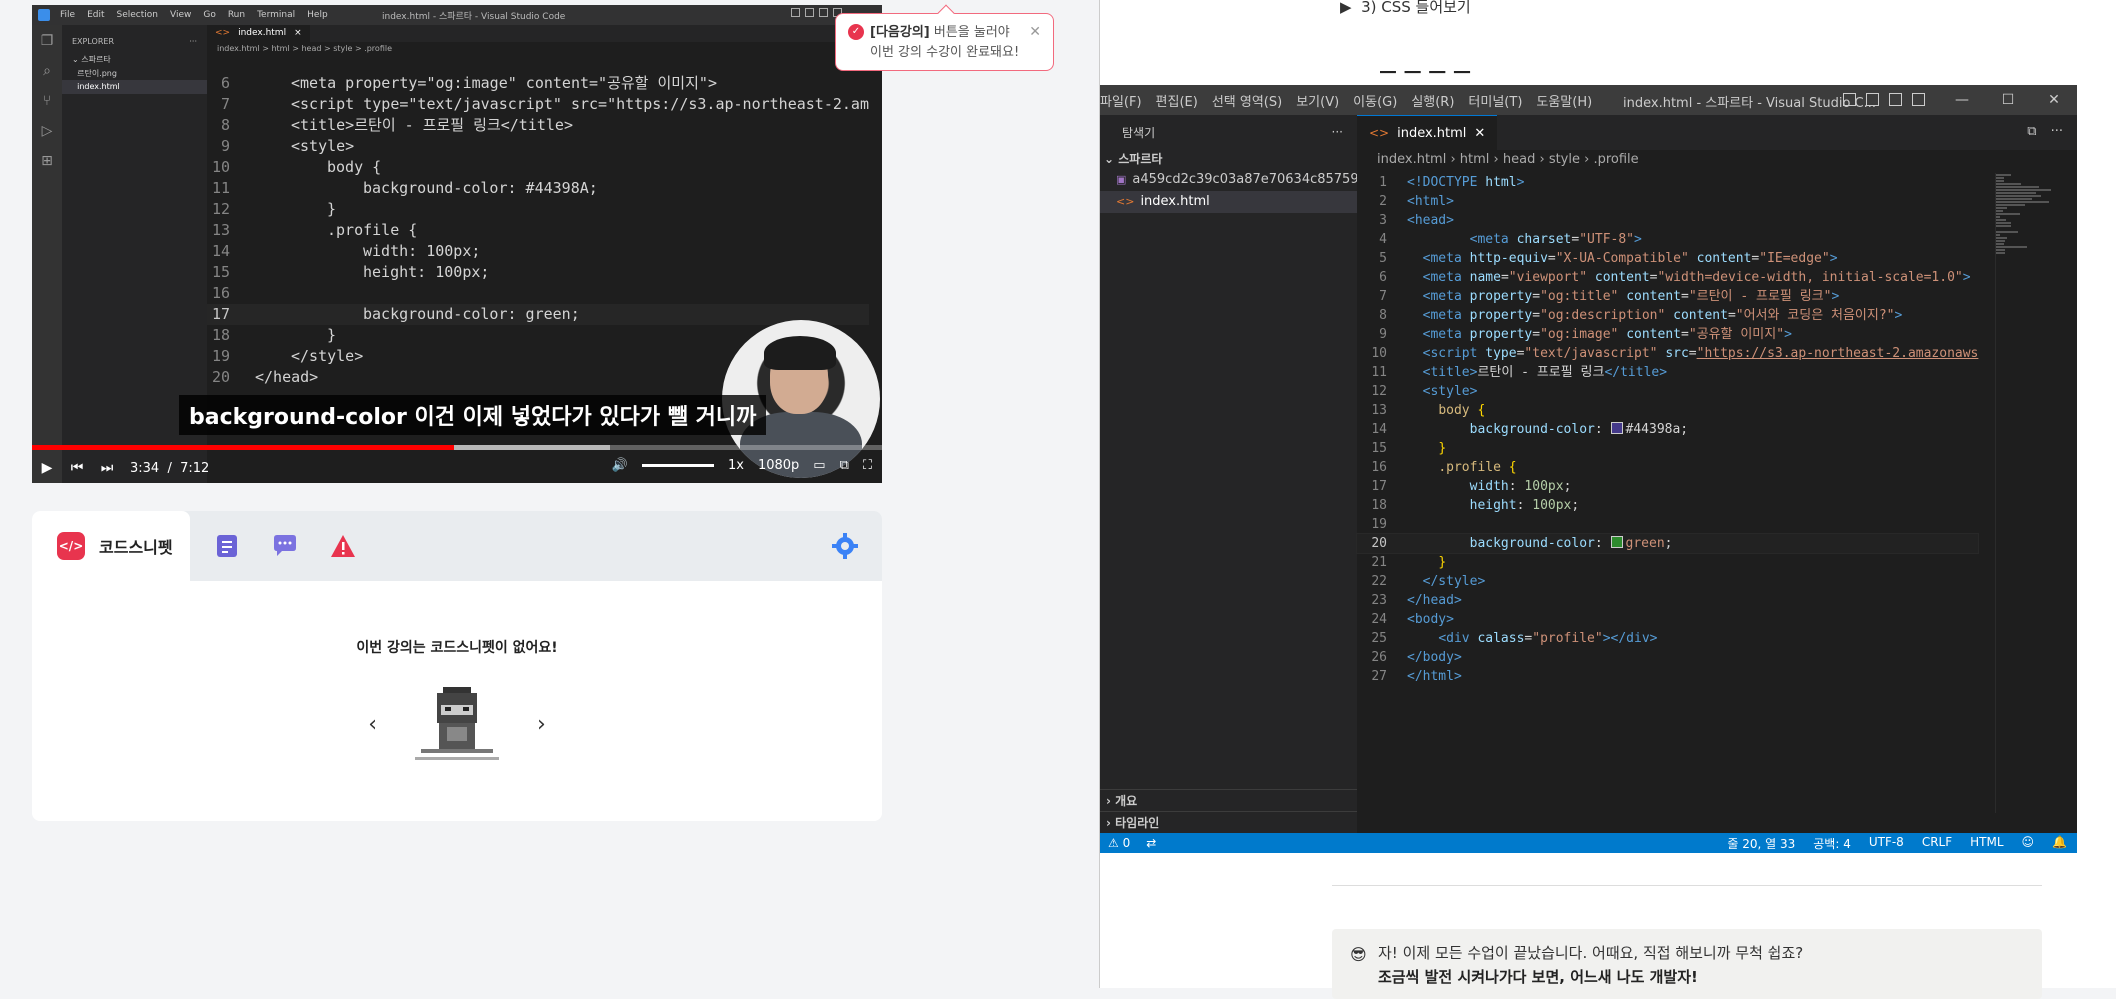 The width and height of the screenshot is (2116, 999). Describe the element at coordinates (1962, 100) in the screenshot. I see `minimize-icon: —` at that location.